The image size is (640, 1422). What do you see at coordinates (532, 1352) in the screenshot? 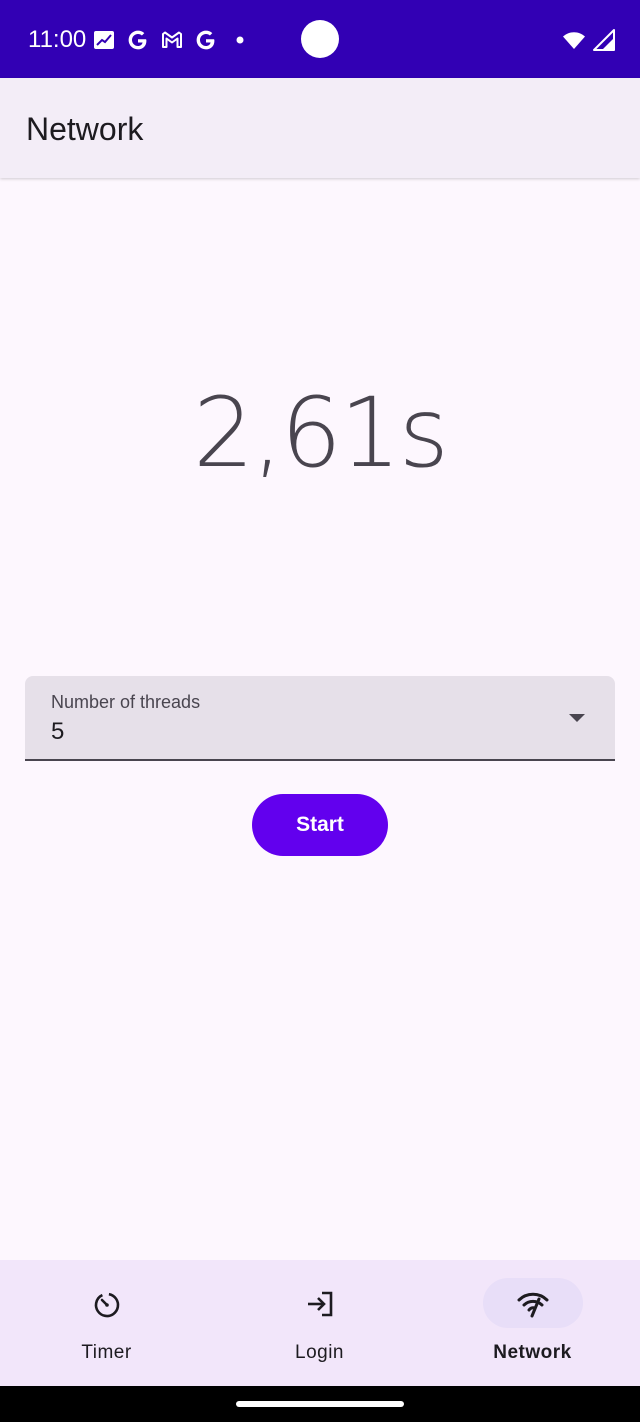
I see `nav-label-network: Network` at bounding box center [532, 1352].